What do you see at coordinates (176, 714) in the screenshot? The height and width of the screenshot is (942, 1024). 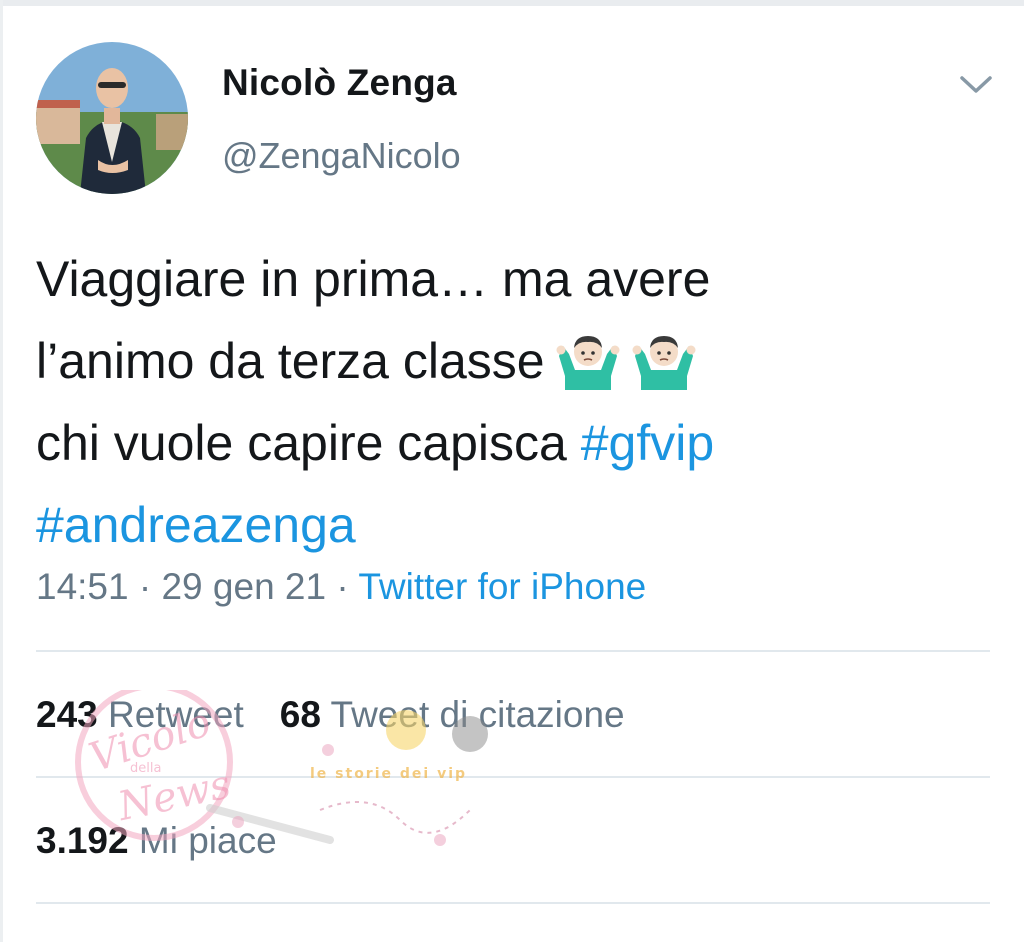 I see `retweet-label: Retweet` at bounding box center [176, 714].